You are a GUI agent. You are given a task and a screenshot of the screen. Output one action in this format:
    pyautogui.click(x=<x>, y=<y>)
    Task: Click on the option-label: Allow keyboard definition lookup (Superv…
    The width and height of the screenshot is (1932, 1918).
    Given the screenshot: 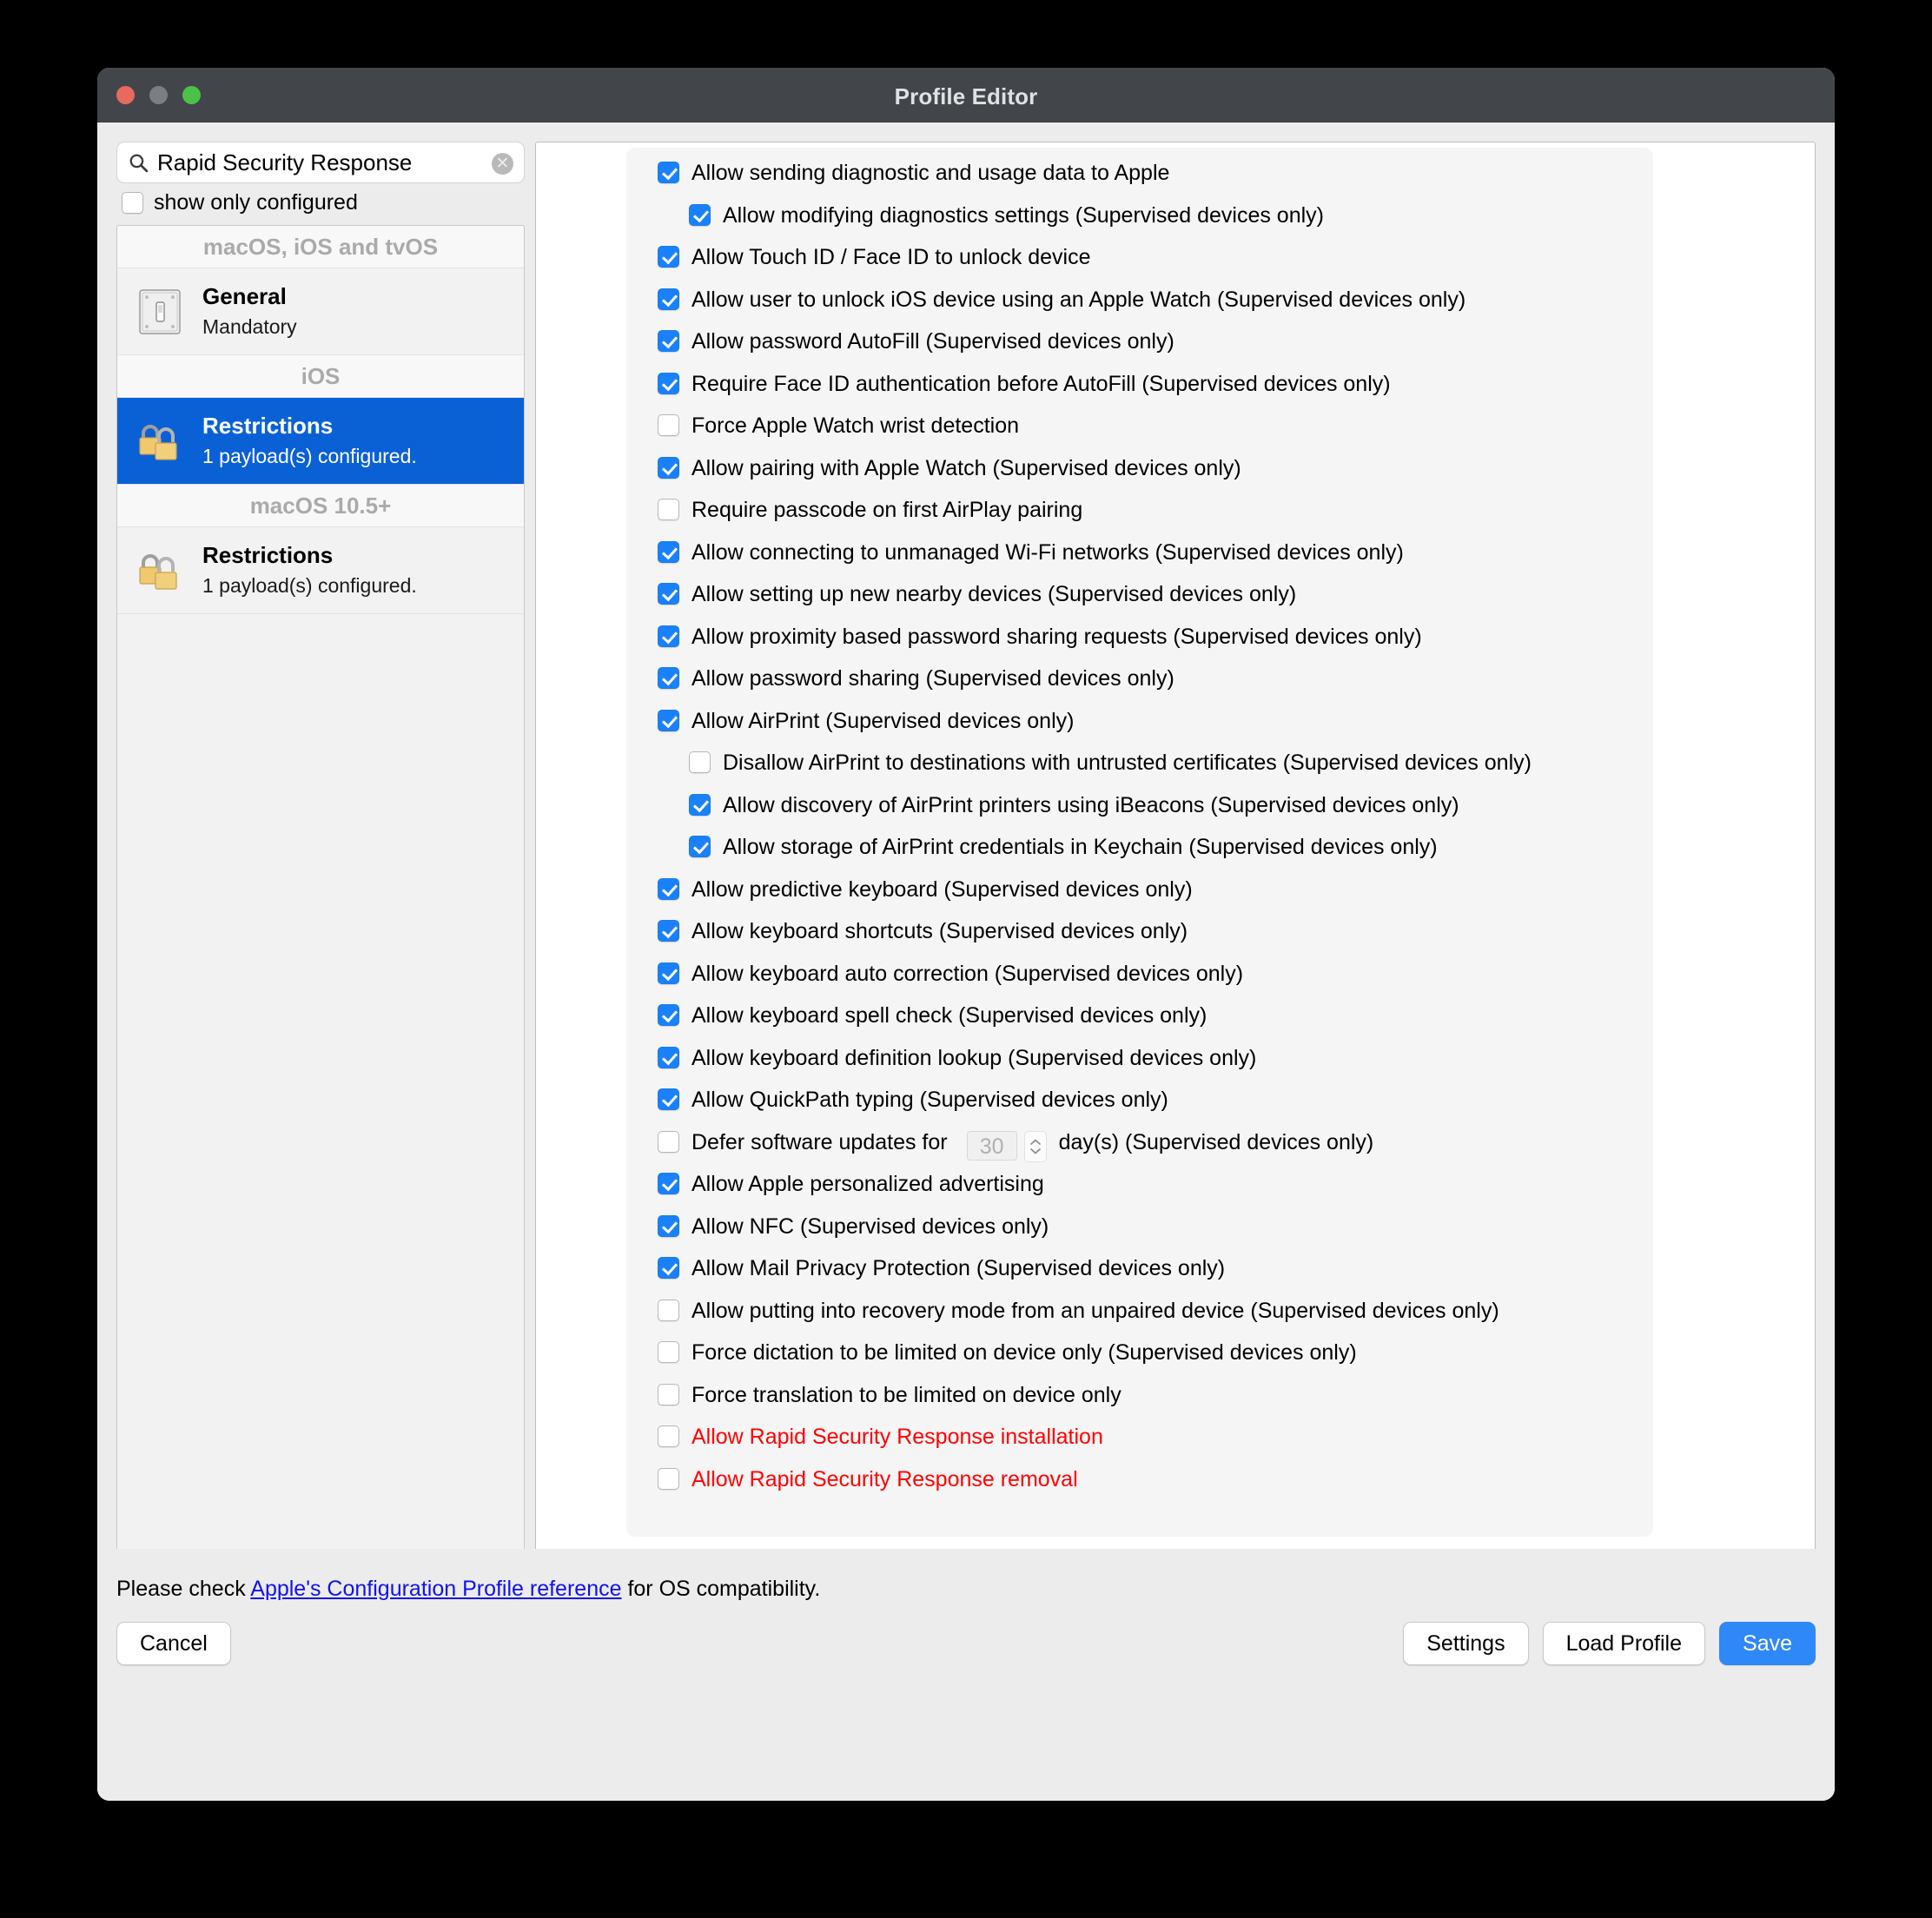 What is the action you would take?
    pyautogui.click(x=974, y=1057)
    